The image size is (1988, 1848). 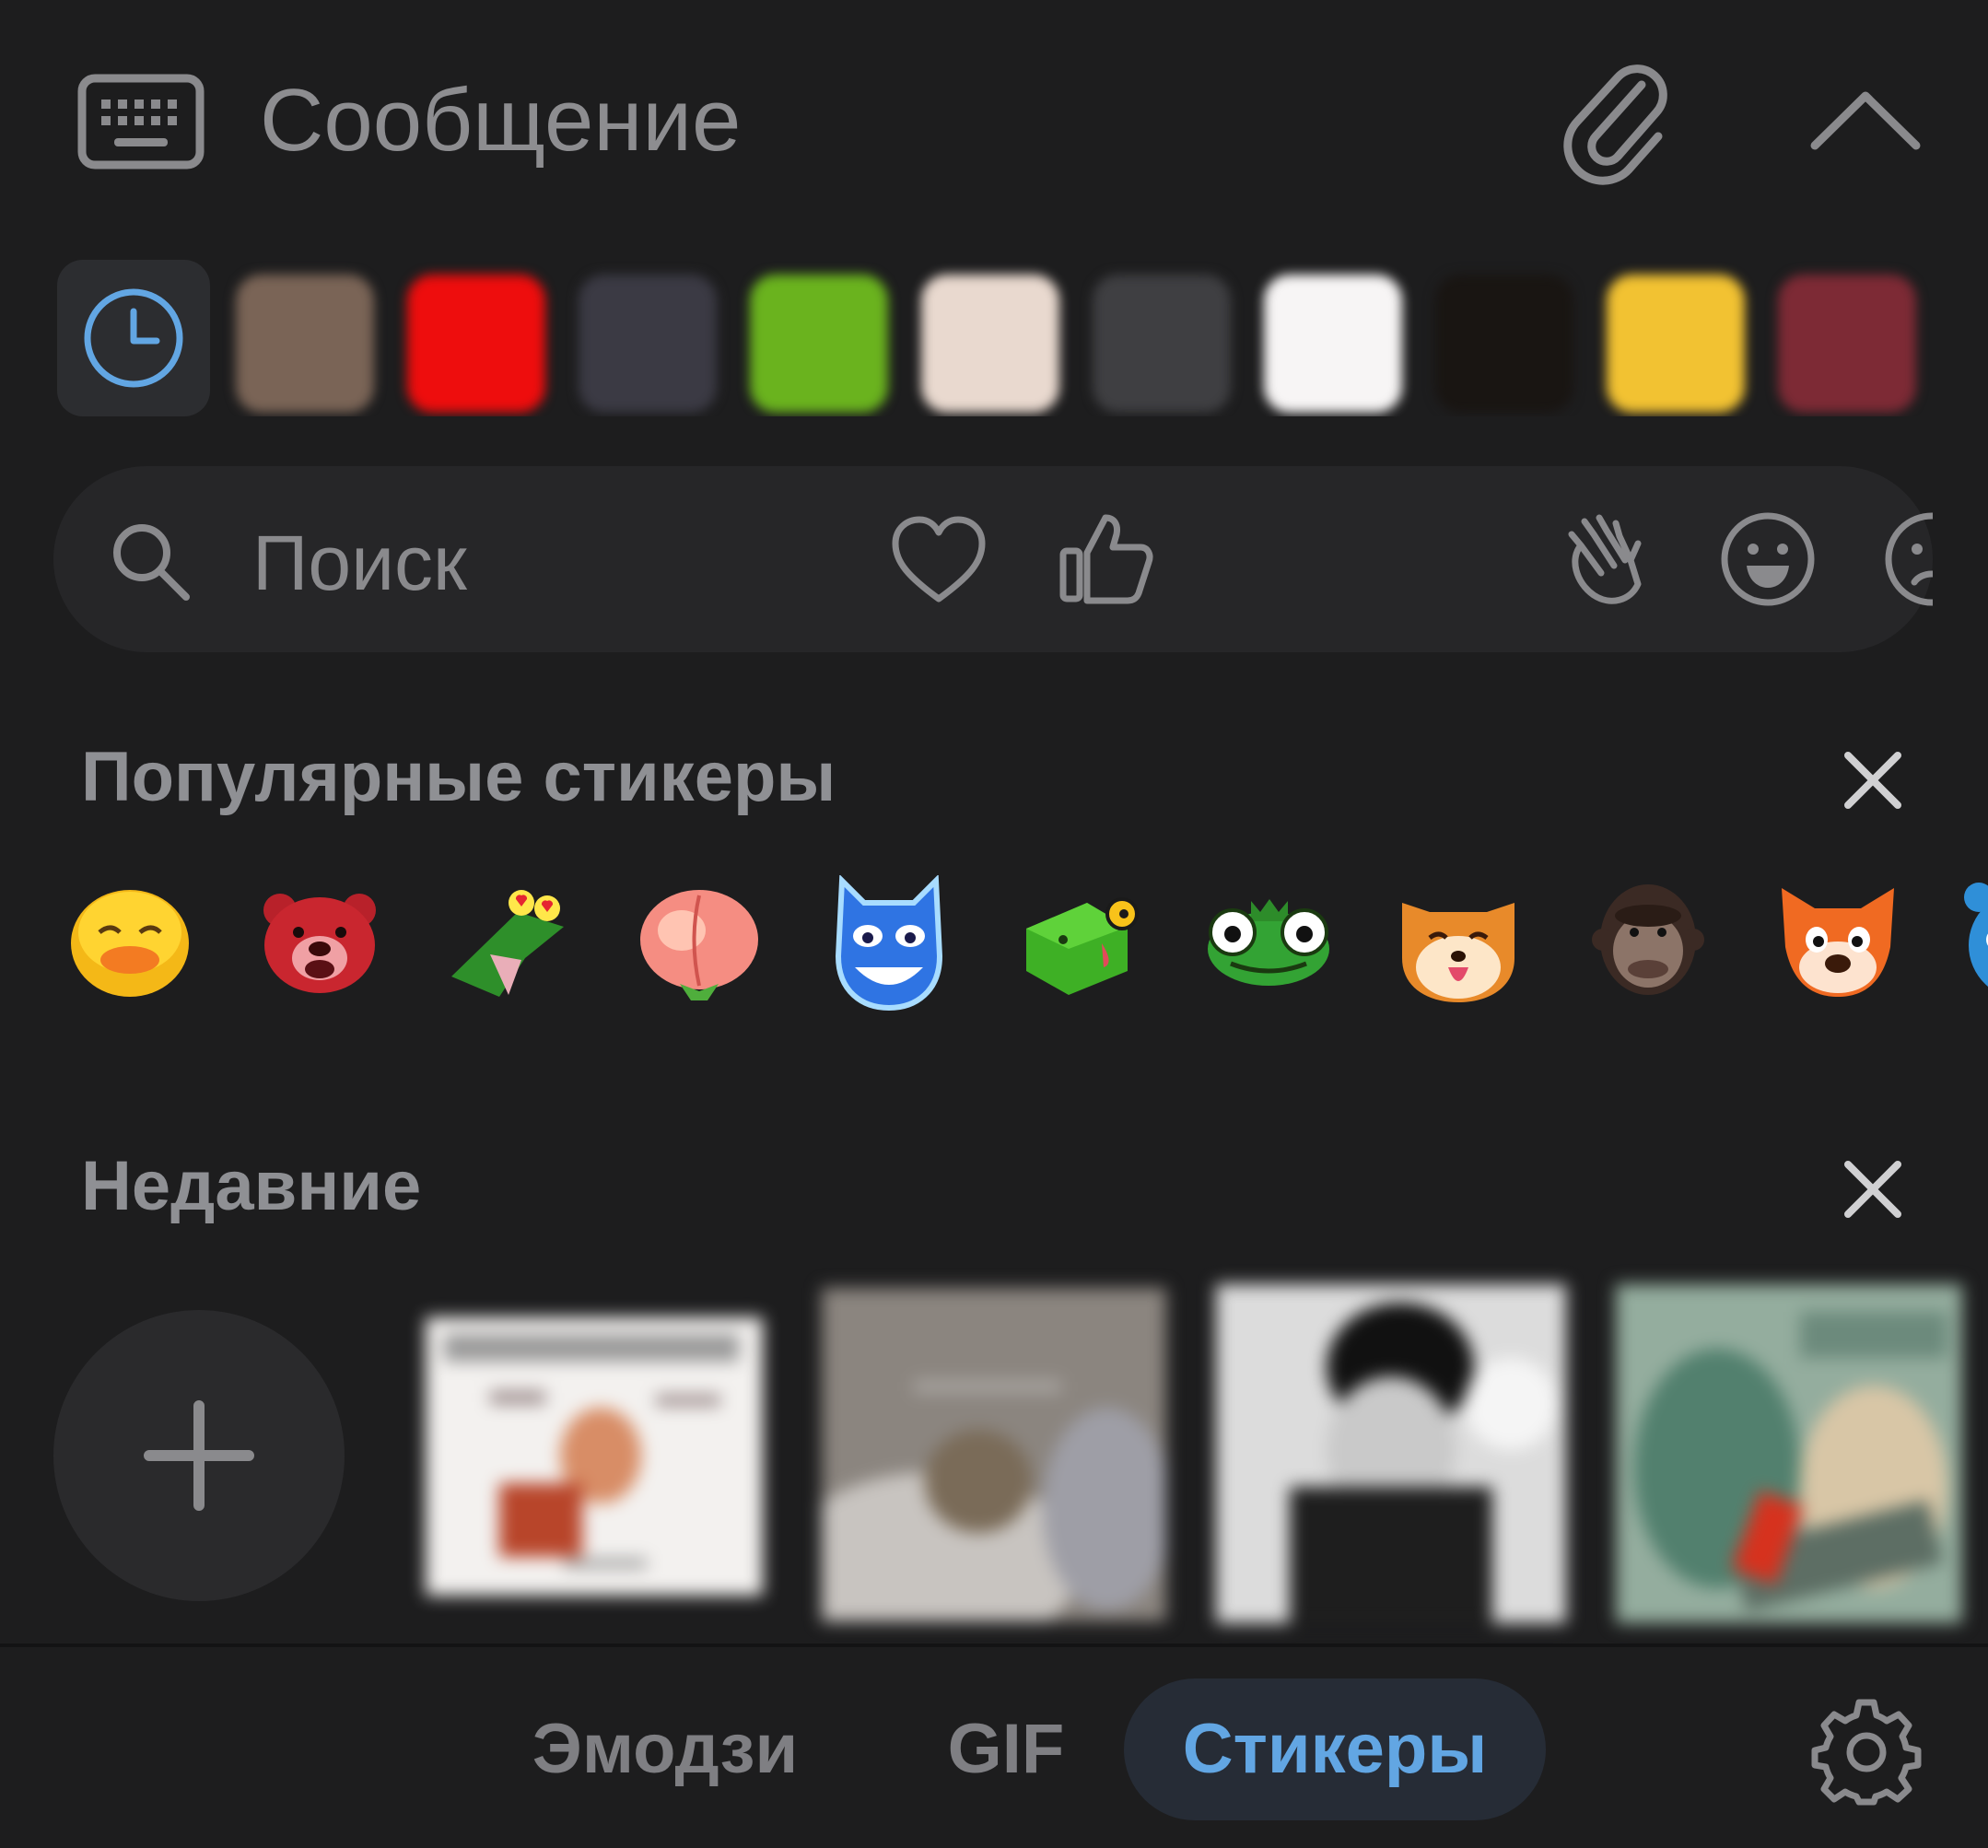 I want to click on tab-emoji: Эмодзи, so click(x=665, y=1749).